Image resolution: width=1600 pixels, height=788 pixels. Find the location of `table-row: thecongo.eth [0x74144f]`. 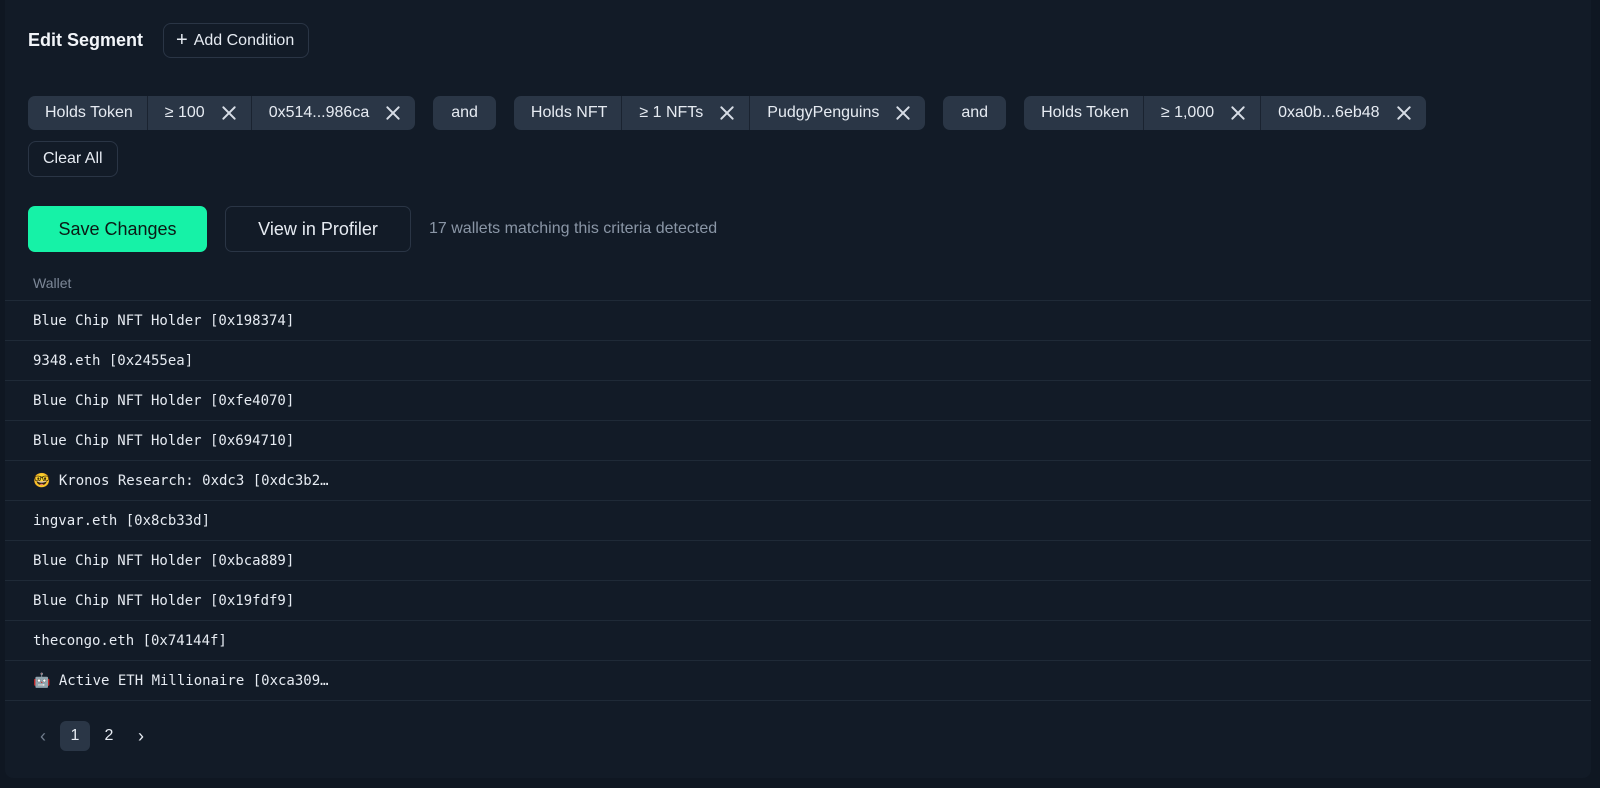

table-row: thecongo.eth [0x74144f] is located at coordinates (798, 641).